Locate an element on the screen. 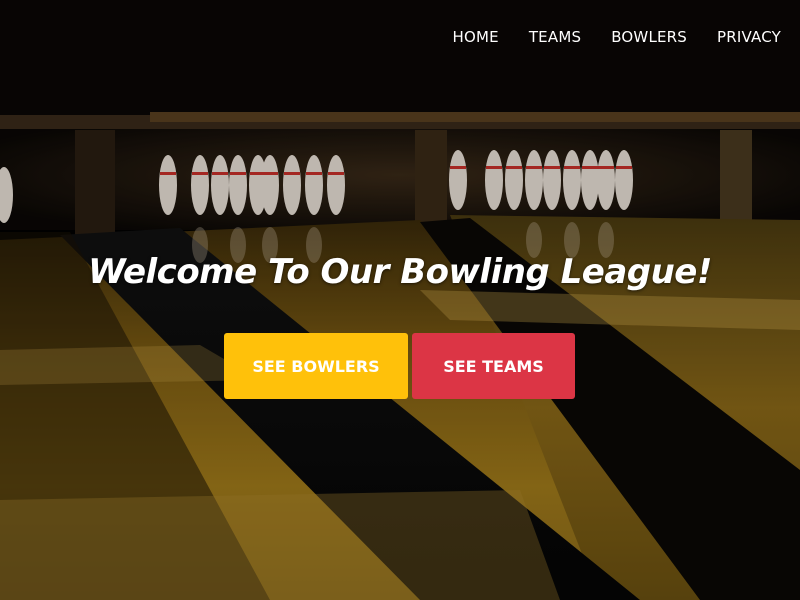 This screenshot has width=800, height=600. top-navigation: HOME TEAMS BOWLERS PRIVACY is located at coordinates (400, 37).